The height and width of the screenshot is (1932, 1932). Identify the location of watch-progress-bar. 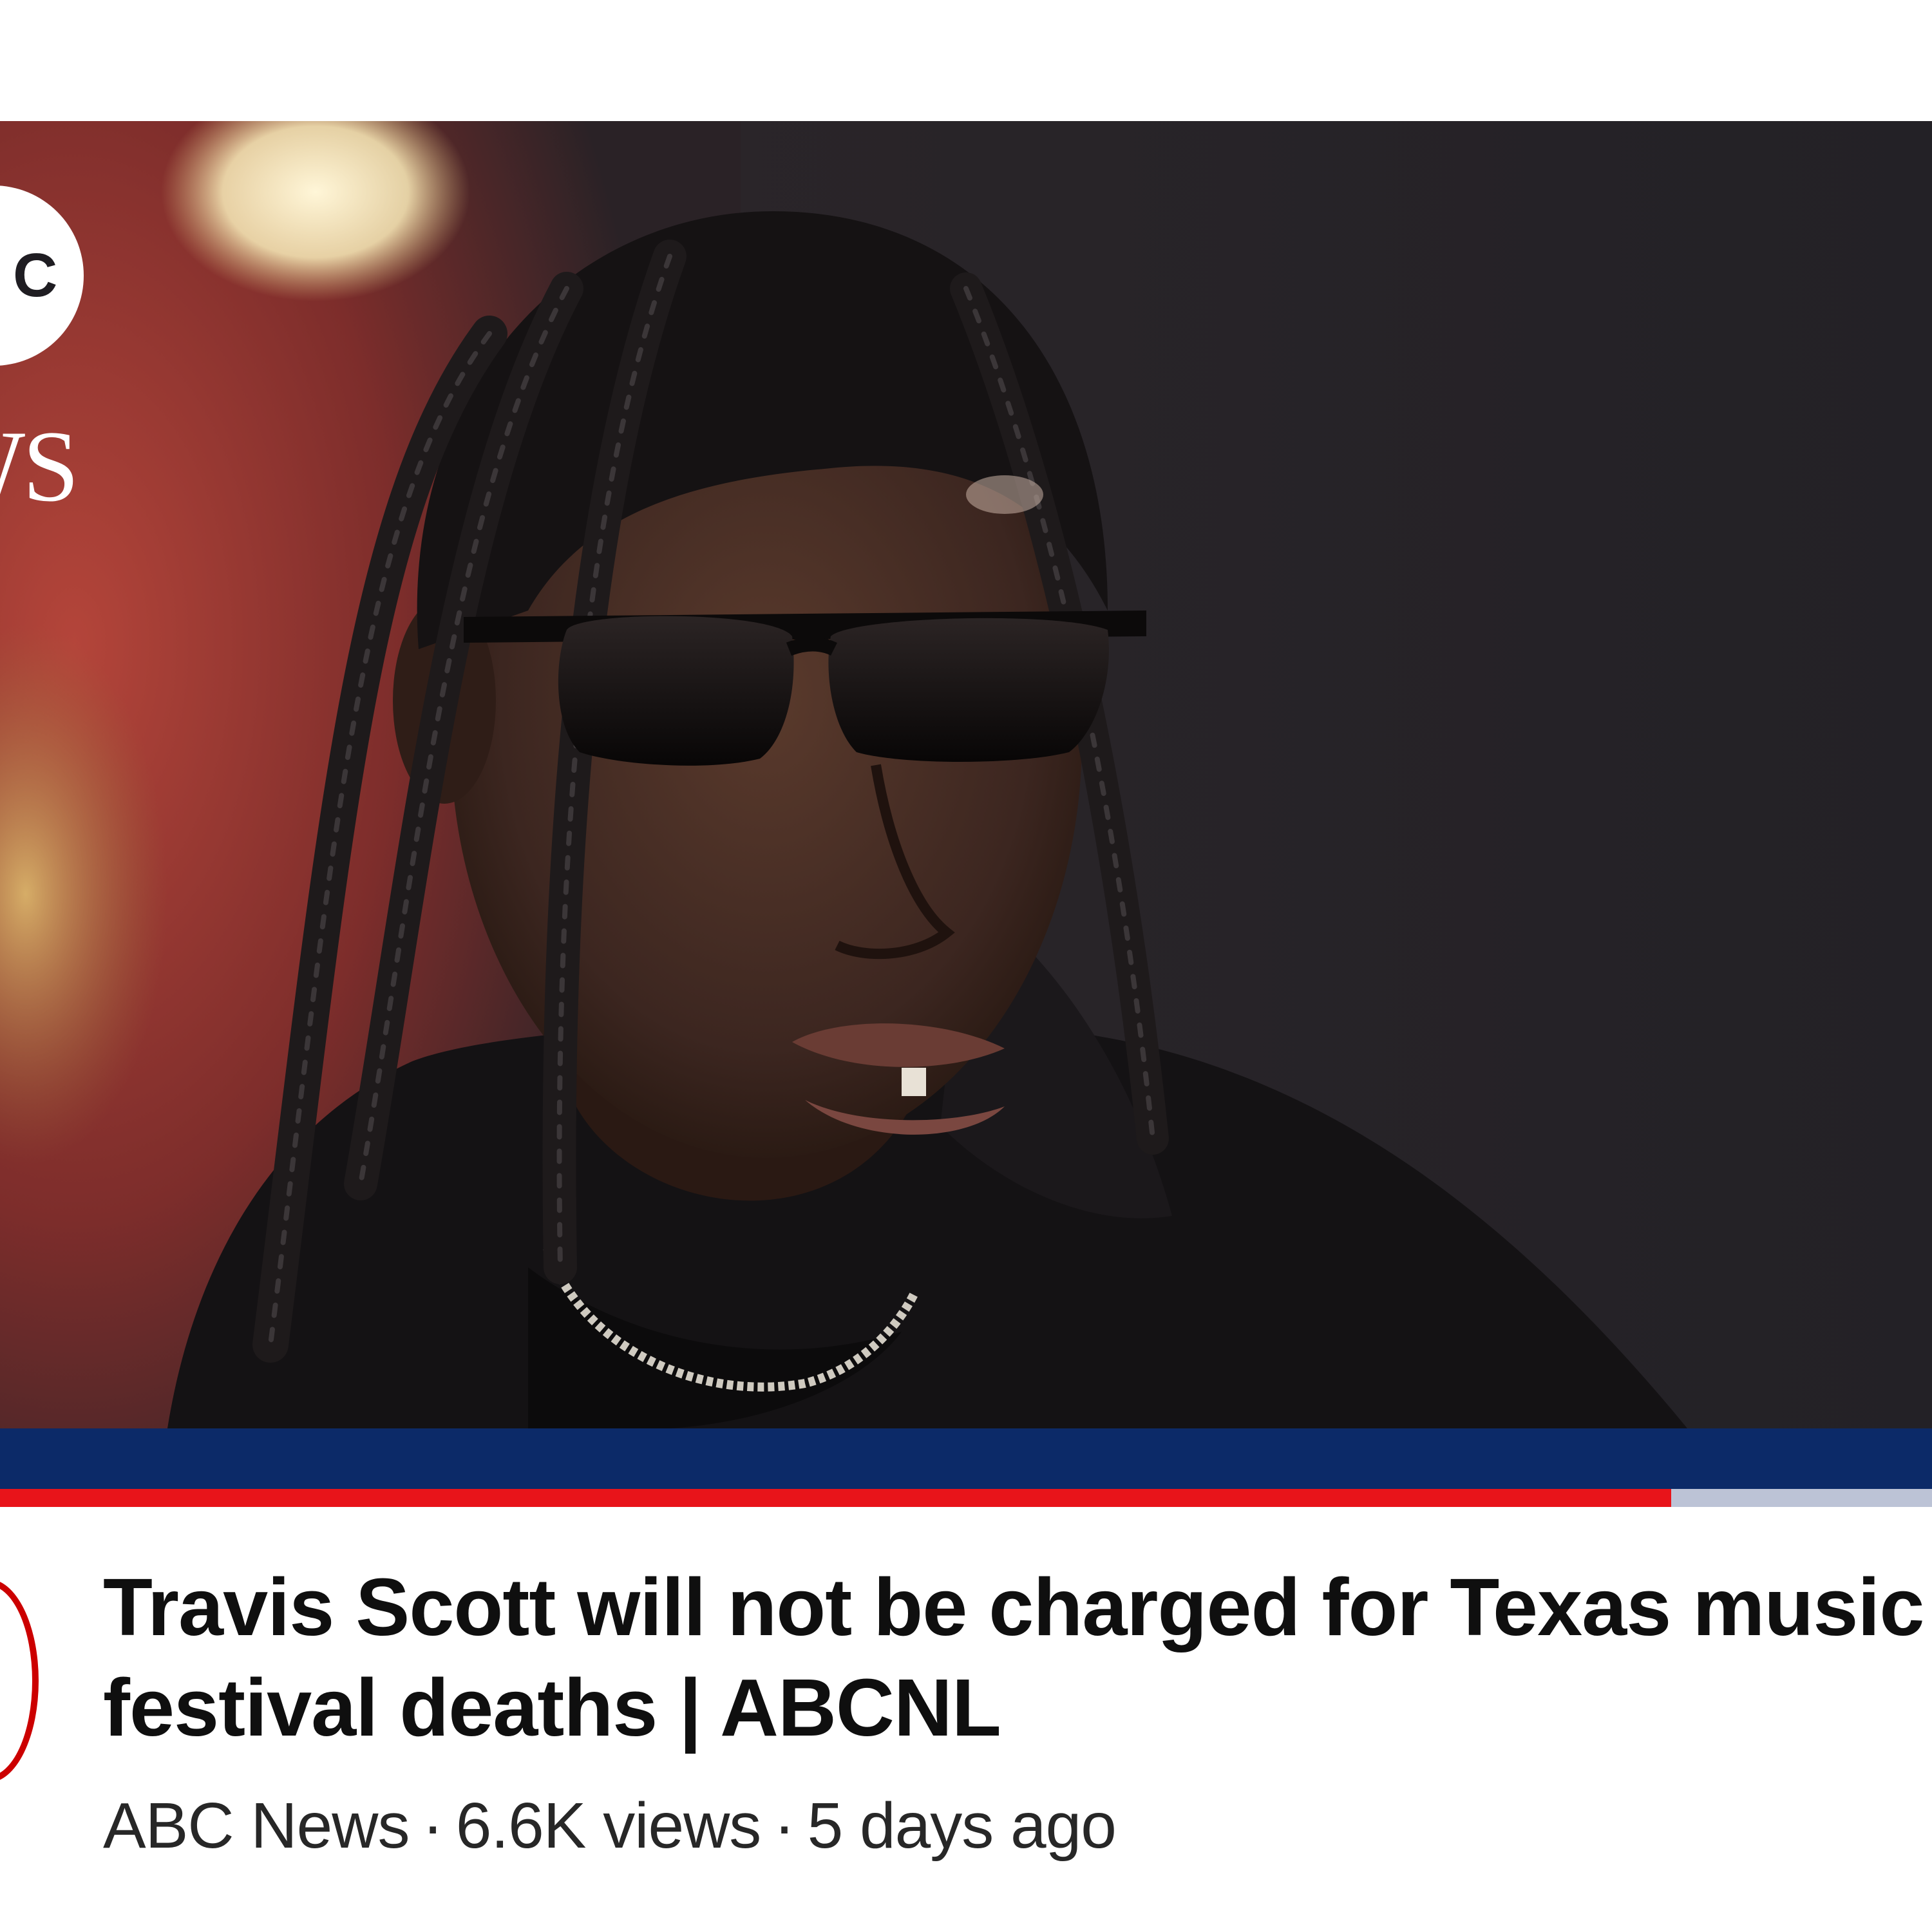
(966, 1498).